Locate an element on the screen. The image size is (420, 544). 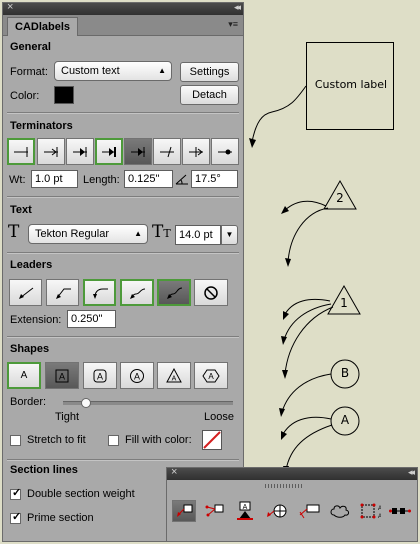
fill-color-swatch is located at coordinates (212, 440).